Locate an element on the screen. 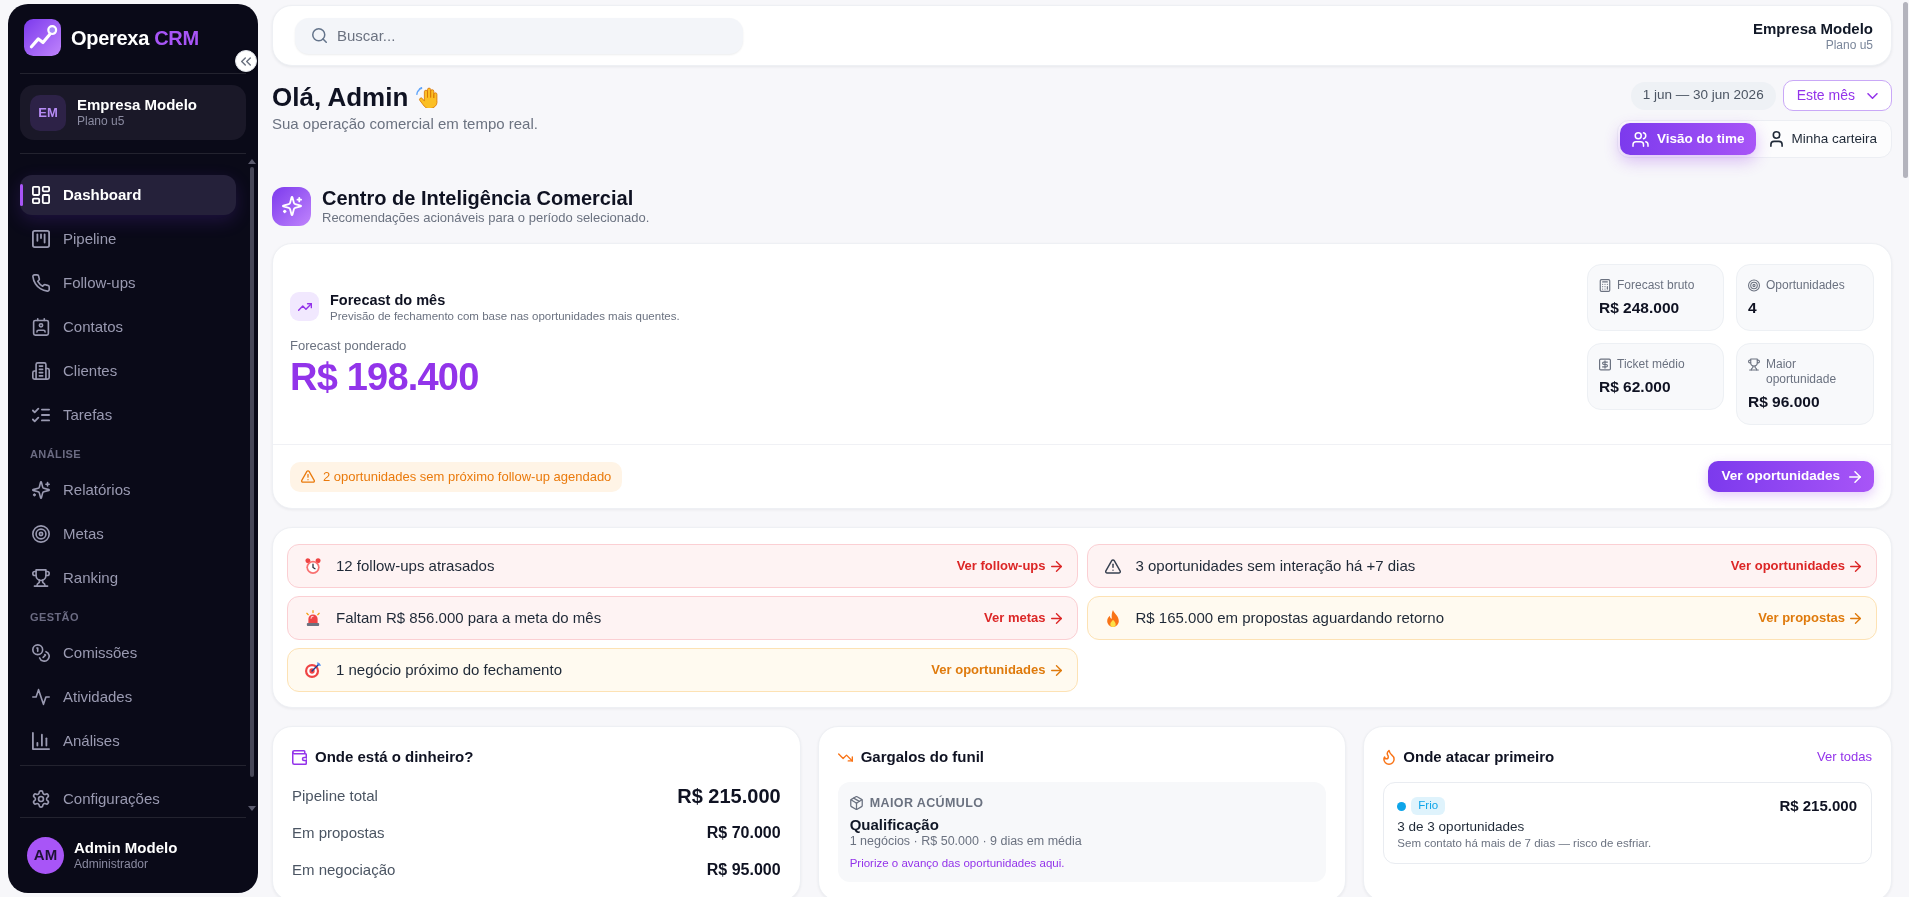 This screenshot has width=1909, height=897. money-value: R$ 215.000 is located at coordinates (729, 796).